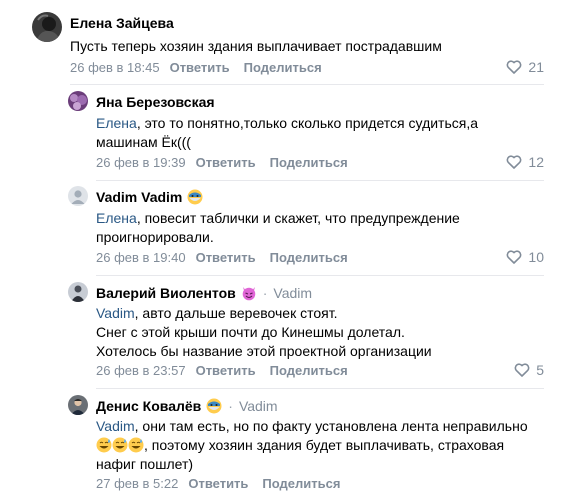  Describe the element at coordinates (141, 162) in the screenshot. I see `comment-date: 26 фев в 19:39` at that location.